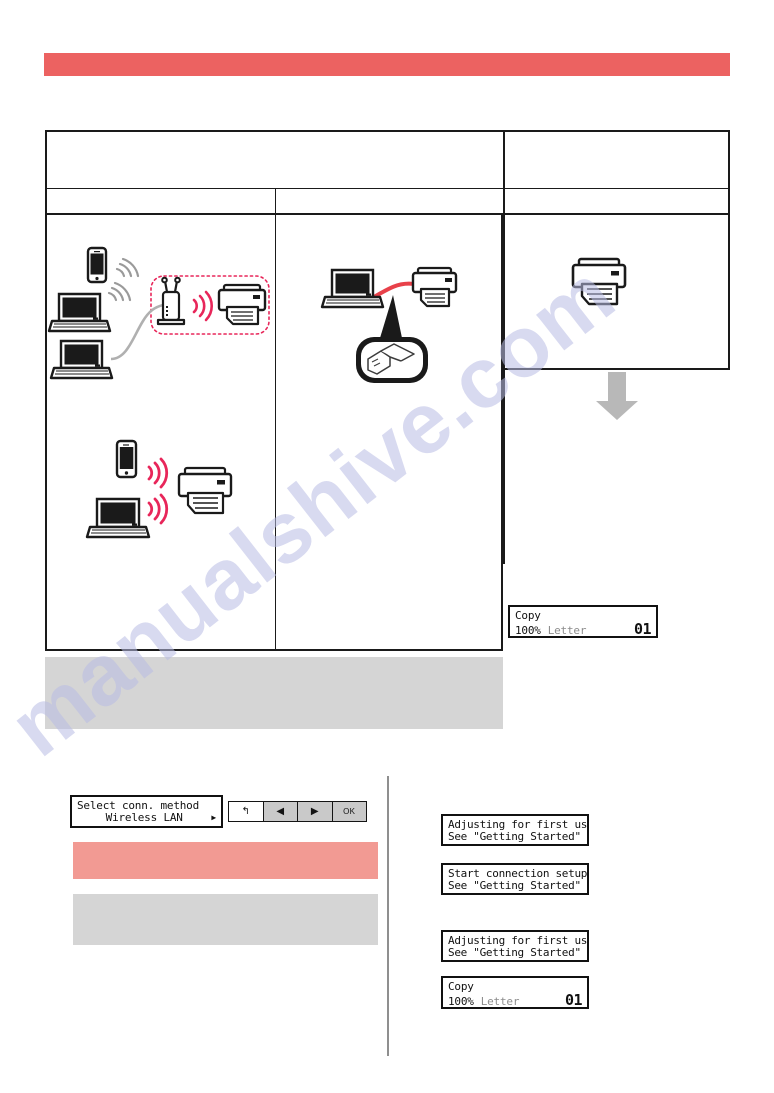 The width and height of the screenshot is (774, 1093). What do you see at coordinates (615, 202) in the screenshot?
I see `right-column-subheader` at bounding box center [615, 202].